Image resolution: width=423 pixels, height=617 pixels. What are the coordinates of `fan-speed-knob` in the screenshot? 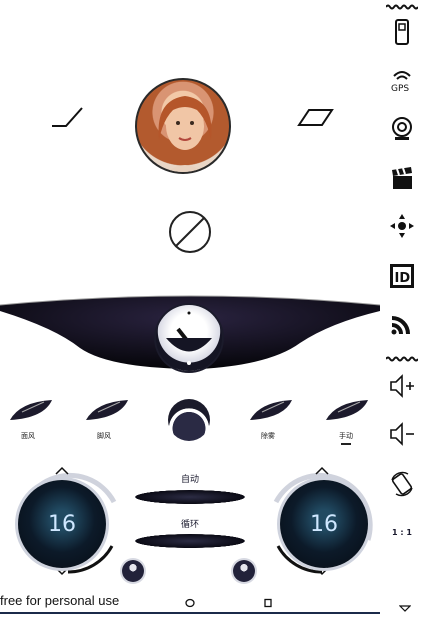 It's located at (189, 338).